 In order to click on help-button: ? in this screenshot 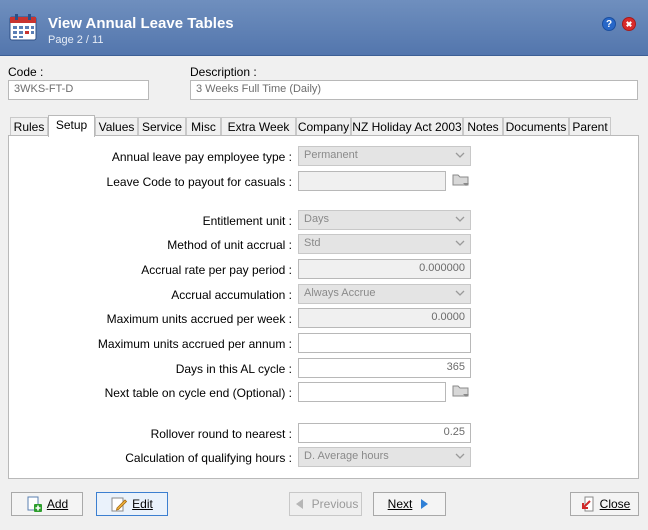, I will do `click(609, 24)`.